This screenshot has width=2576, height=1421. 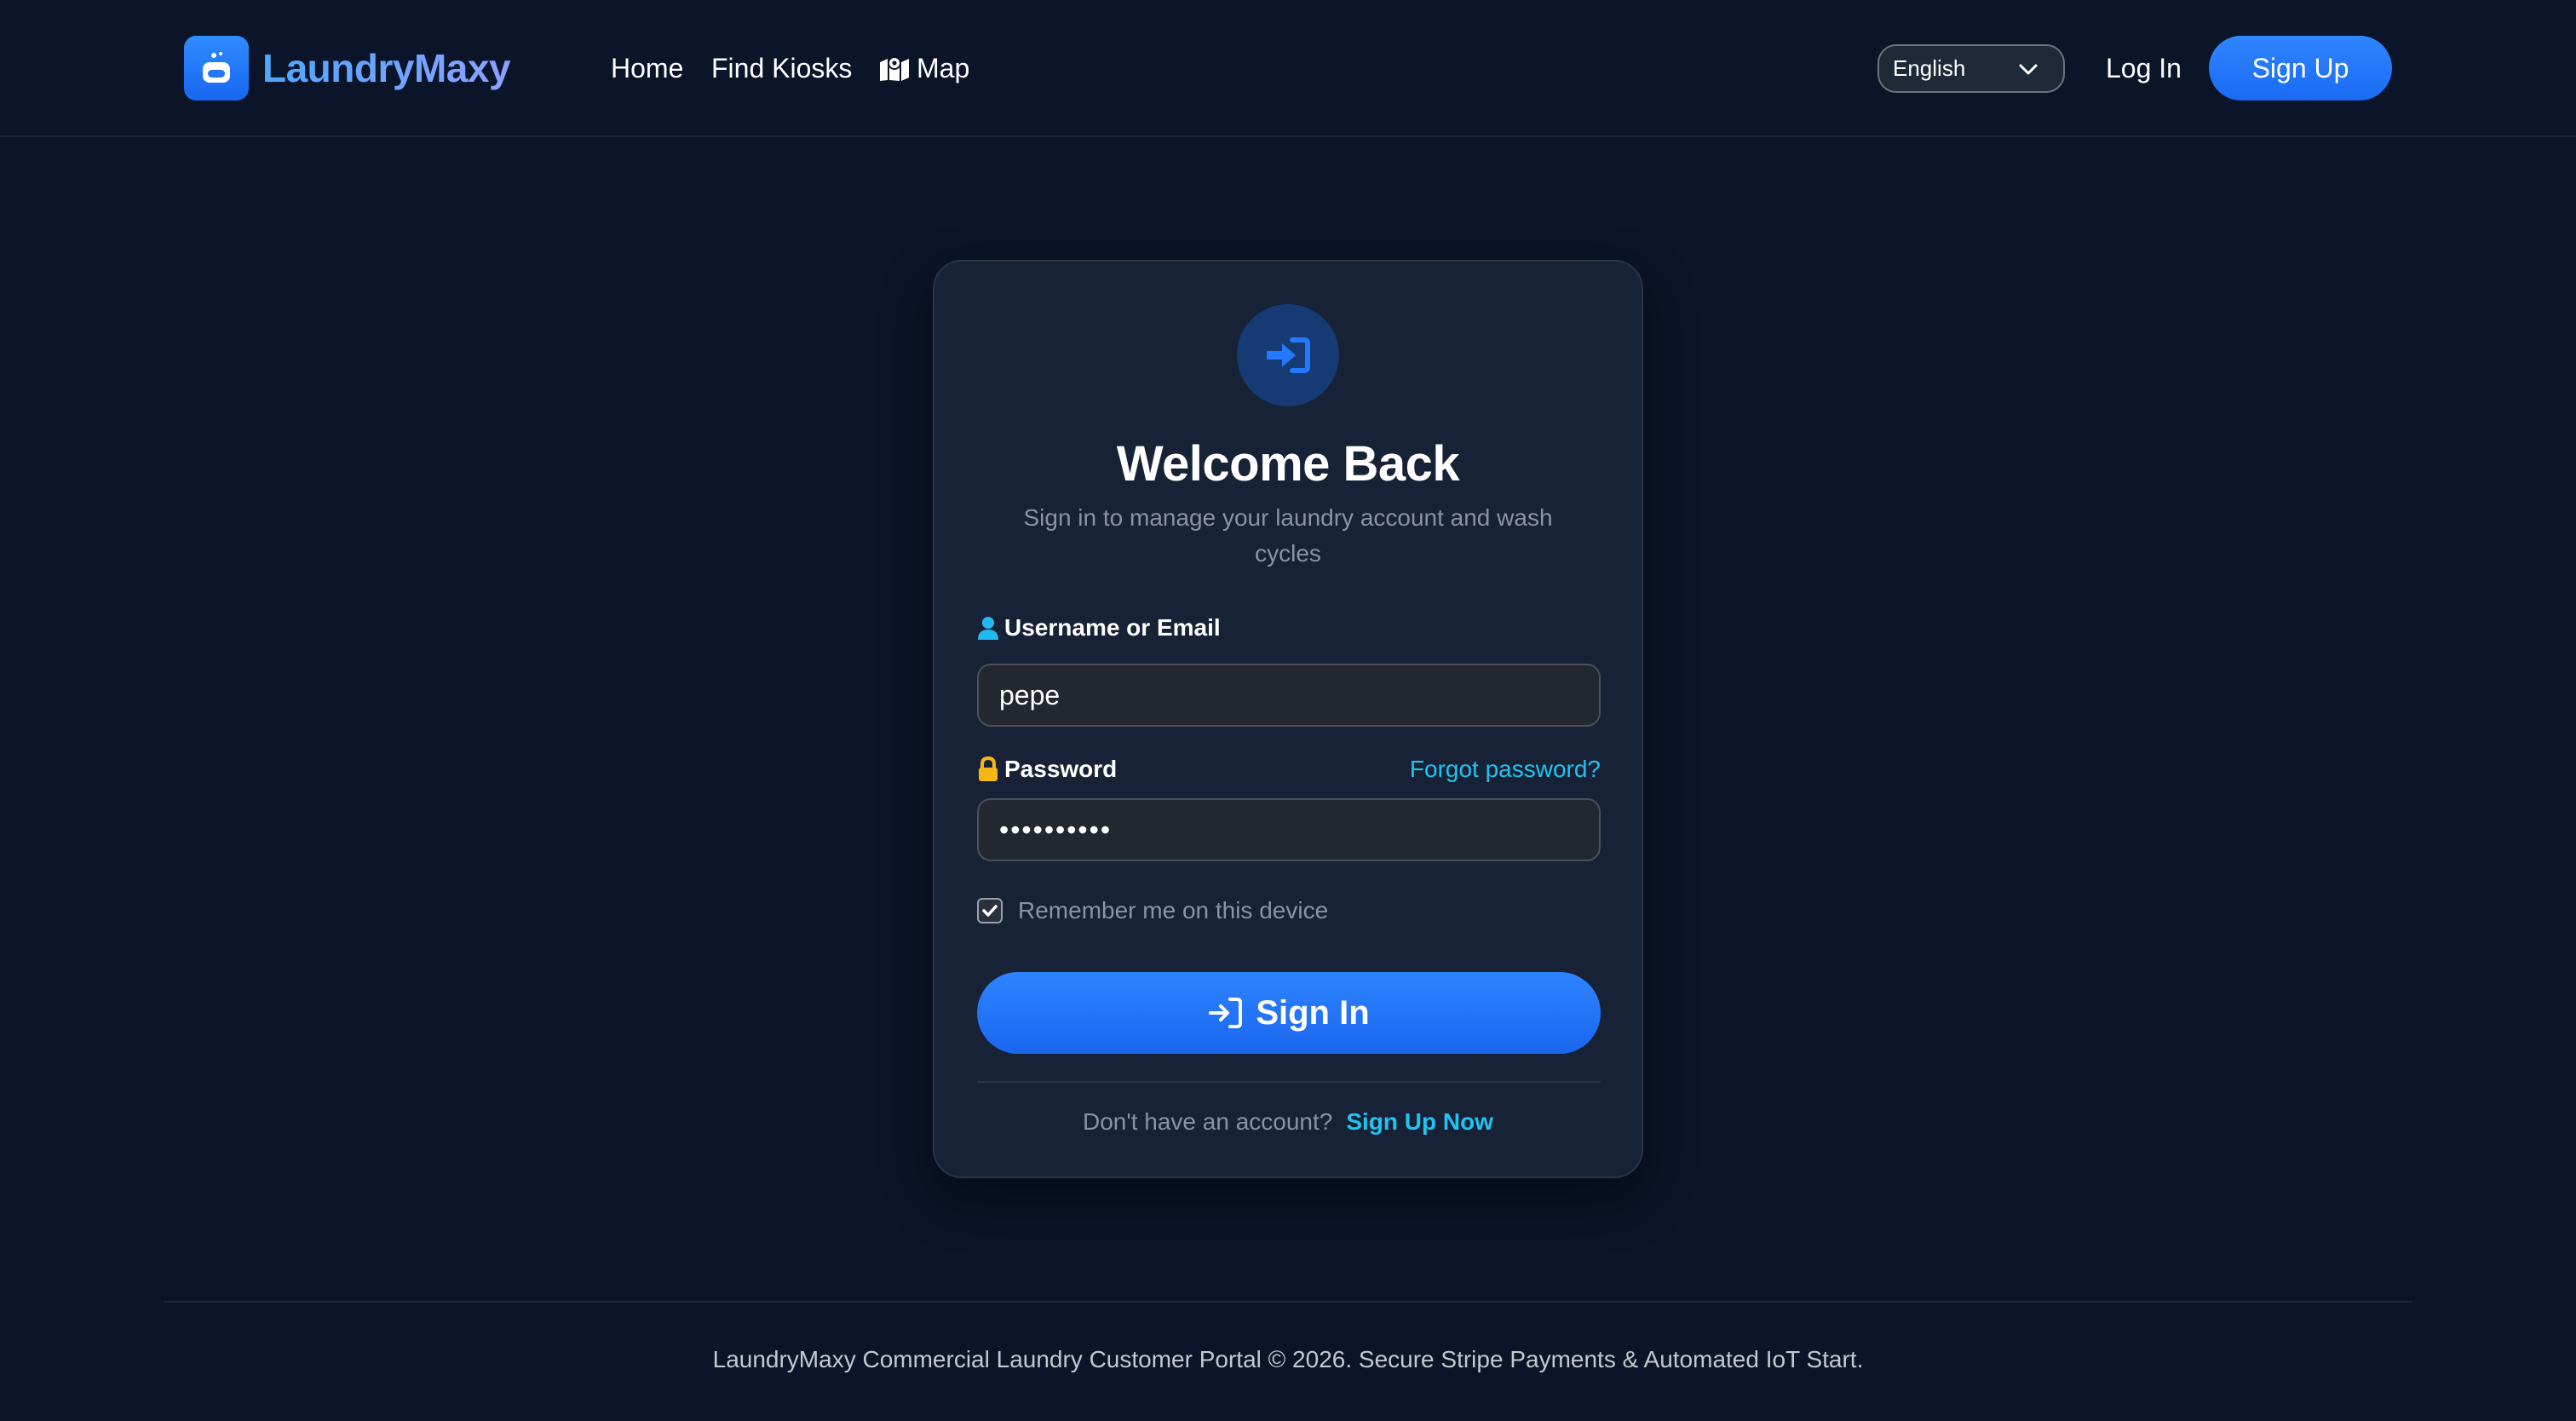 What do you see at coordinates (1288, 464) in the screenshot?
I see `page-title: Welcome Back` at bounding box center [1288, 464].